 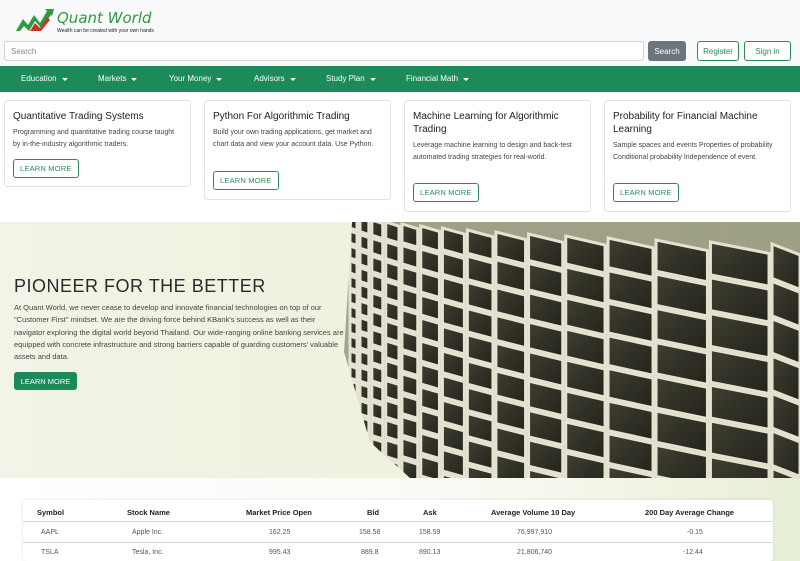 What do you see at coordinates (430, 512) in the screenshot?
I see `column-header: Ask` at bounding box center [430, 512].